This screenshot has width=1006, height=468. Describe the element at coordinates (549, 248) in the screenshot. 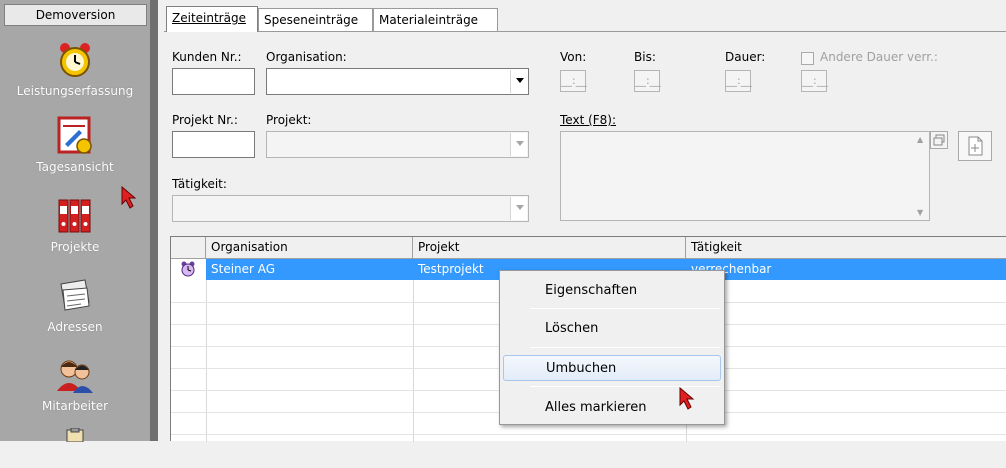

I see `table-header-projekt: Projekt` at that location.